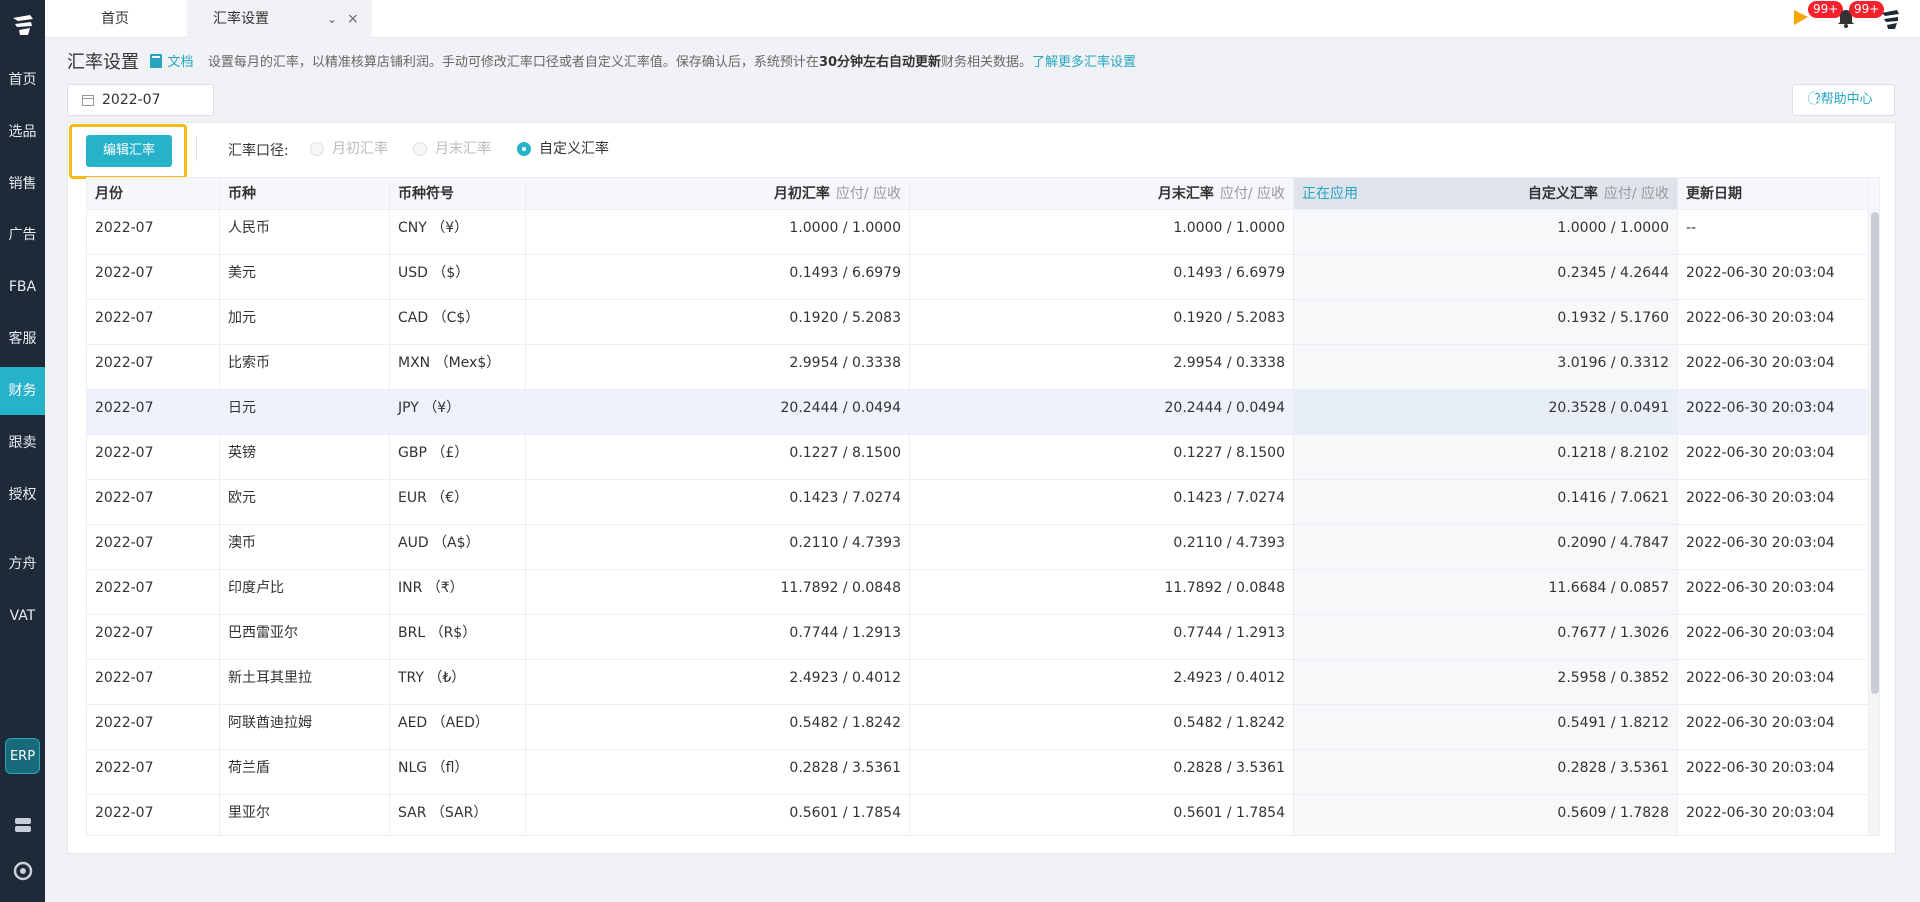 This screenshot has height=902, width=1920. I want to click on doc-link: 文档, so click(171, 63).